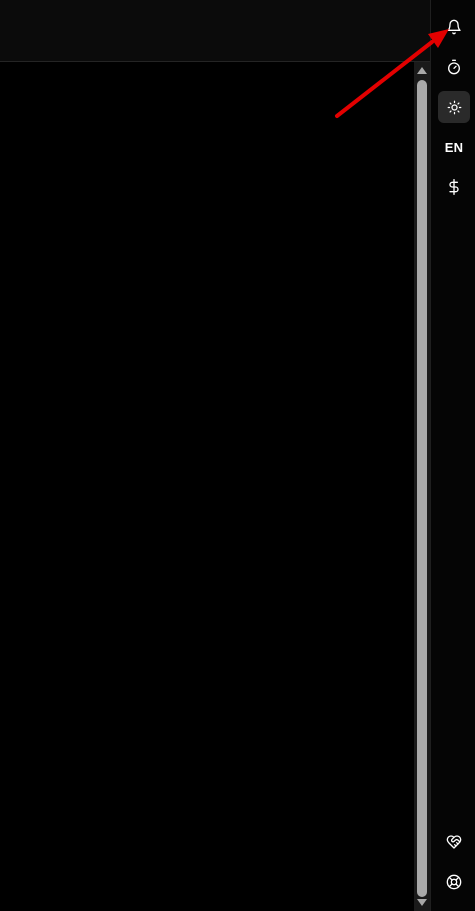 Image resolution: width=475 pixels, height=911 pixels. I want to click on right-toolbar: EN, so click(452, 455).